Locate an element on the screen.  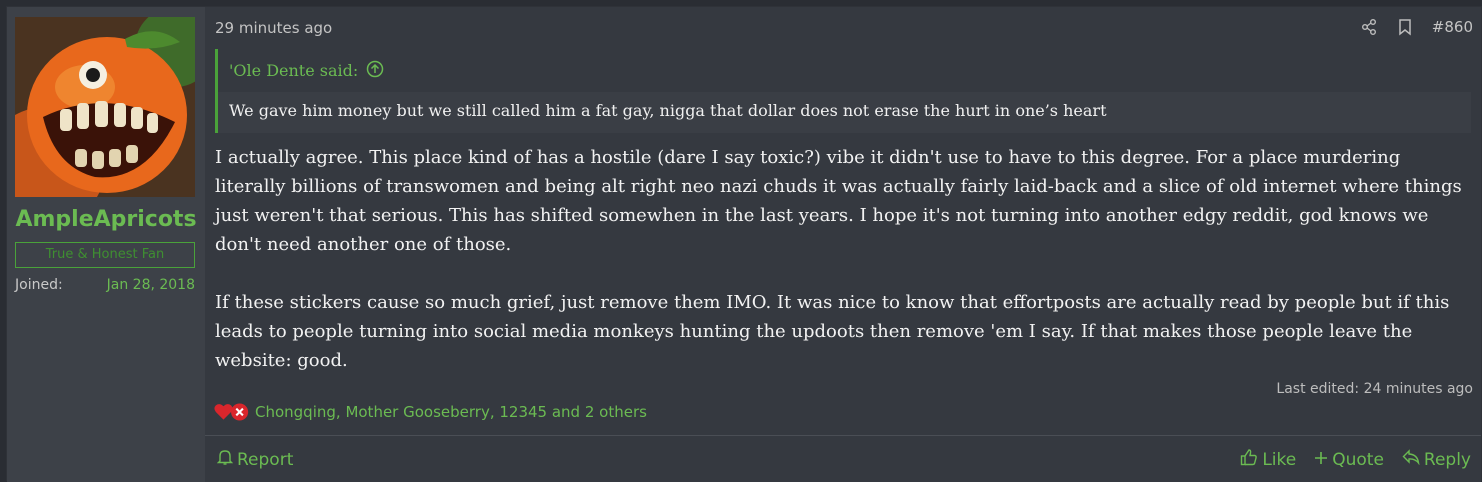
like-button: Like is located at coordinates (1268, 459).